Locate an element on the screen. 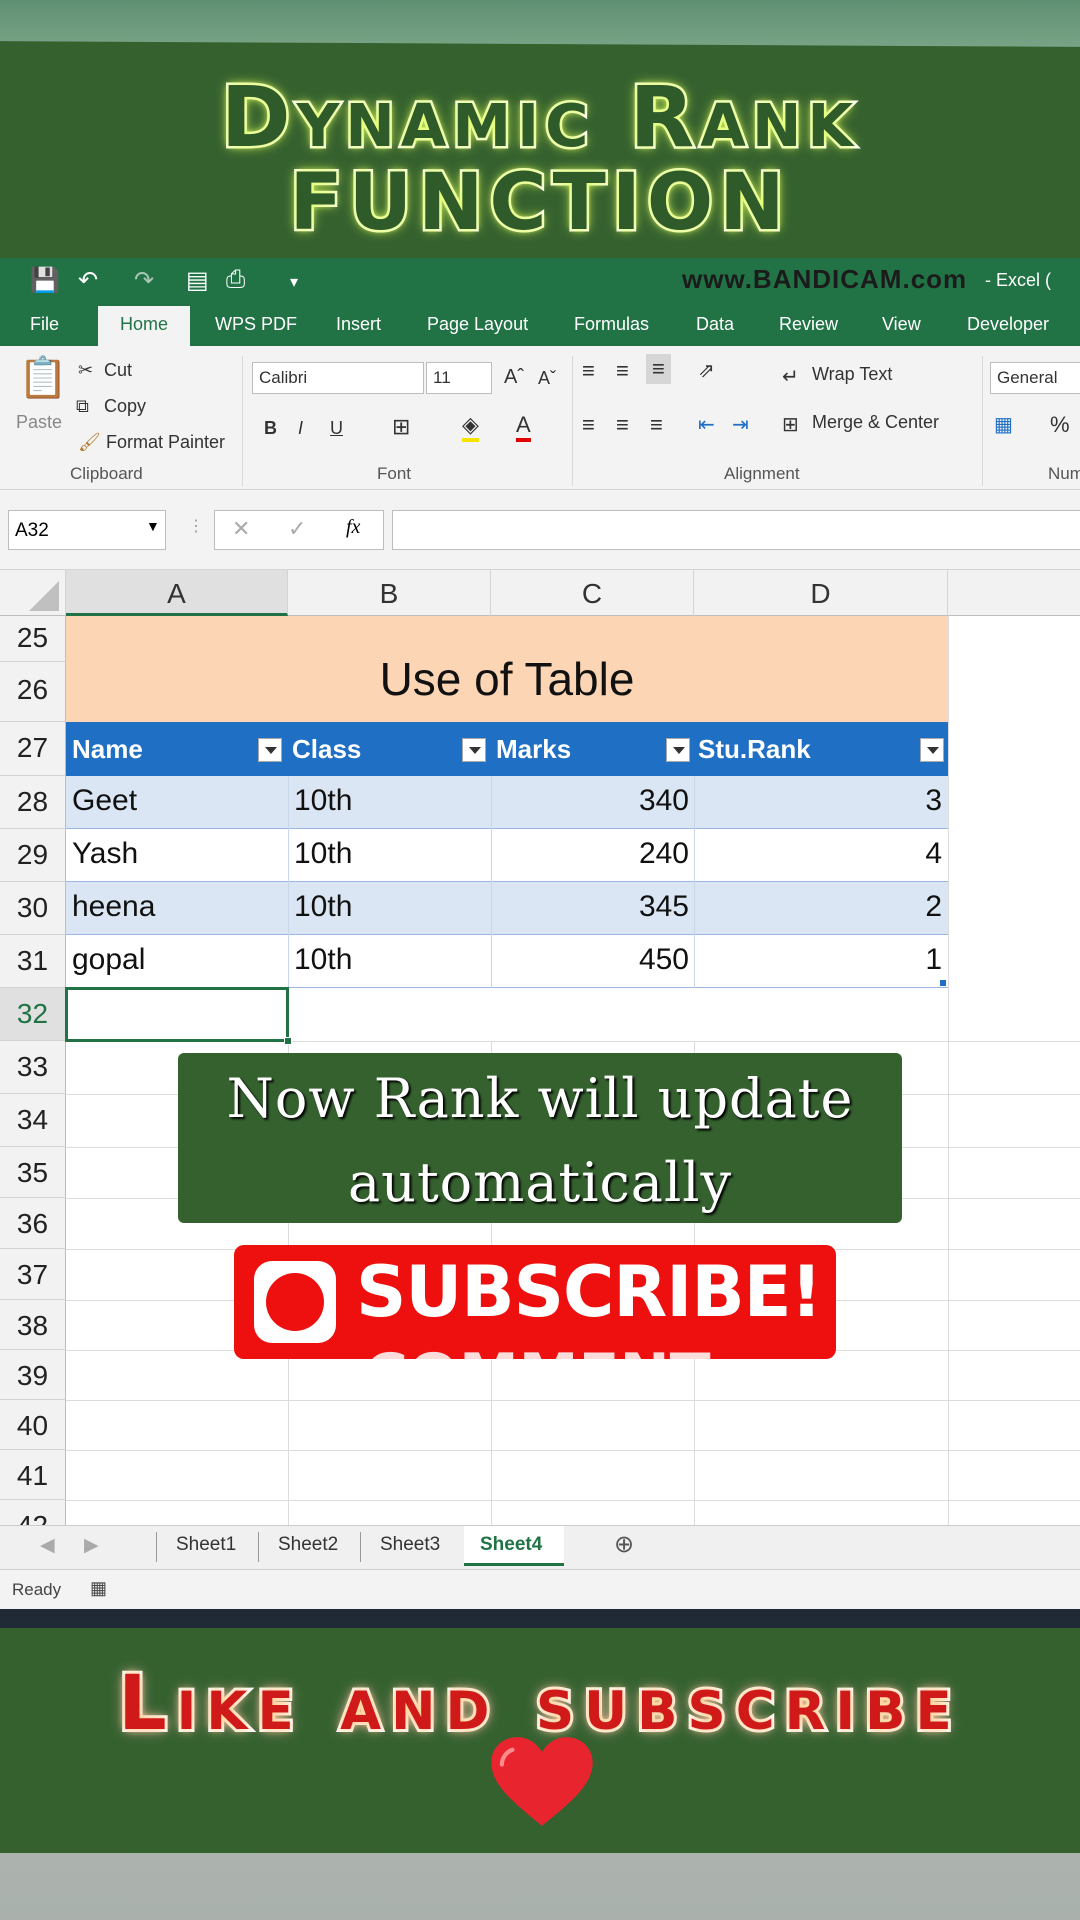 This screenshot has width=1080, height=1920. scroll-left-icon: ◀ is located at coordinates (47, 1545).